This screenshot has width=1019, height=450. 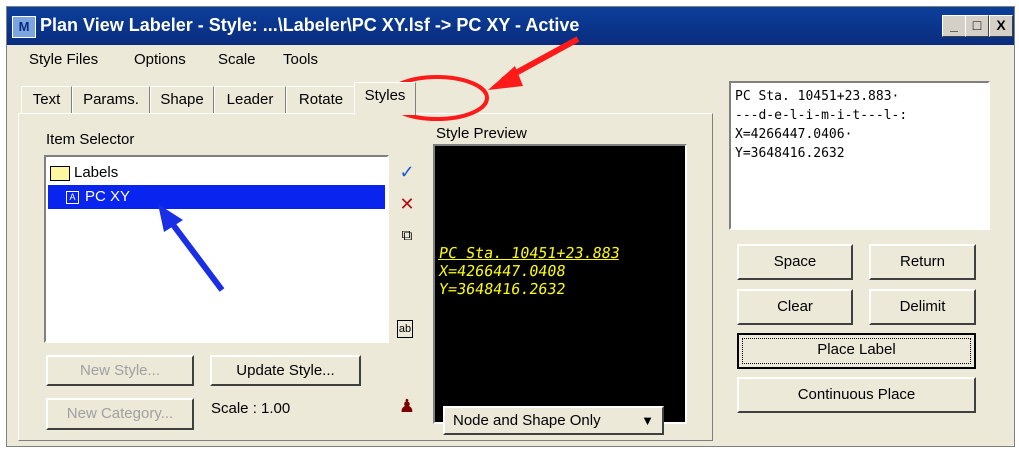 I want to click on blue-arrow-head, so click(x=170, y=218).